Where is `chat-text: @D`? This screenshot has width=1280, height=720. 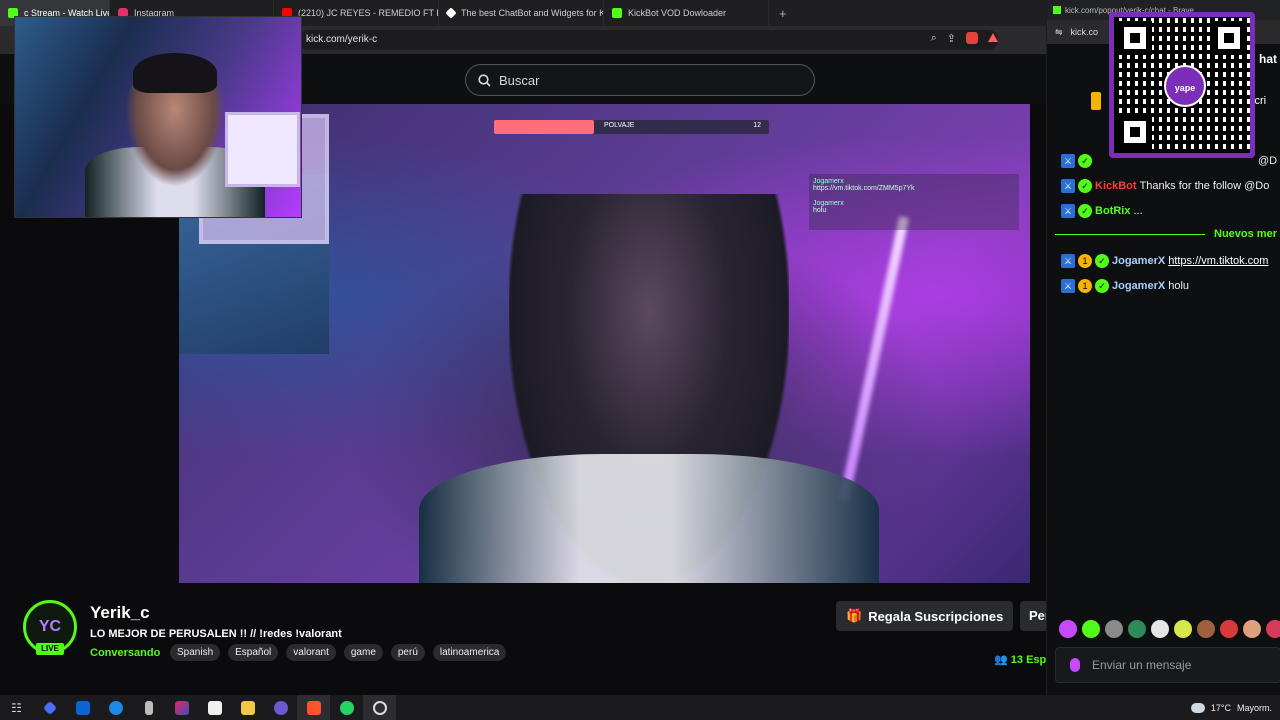 chat-text: @D is located at coordinates (1268, 160).